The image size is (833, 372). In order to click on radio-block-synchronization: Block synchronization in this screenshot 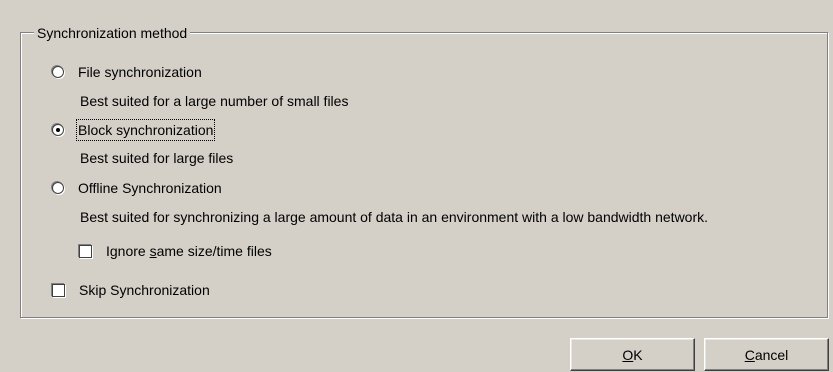, I will do `click(134, 130)`.